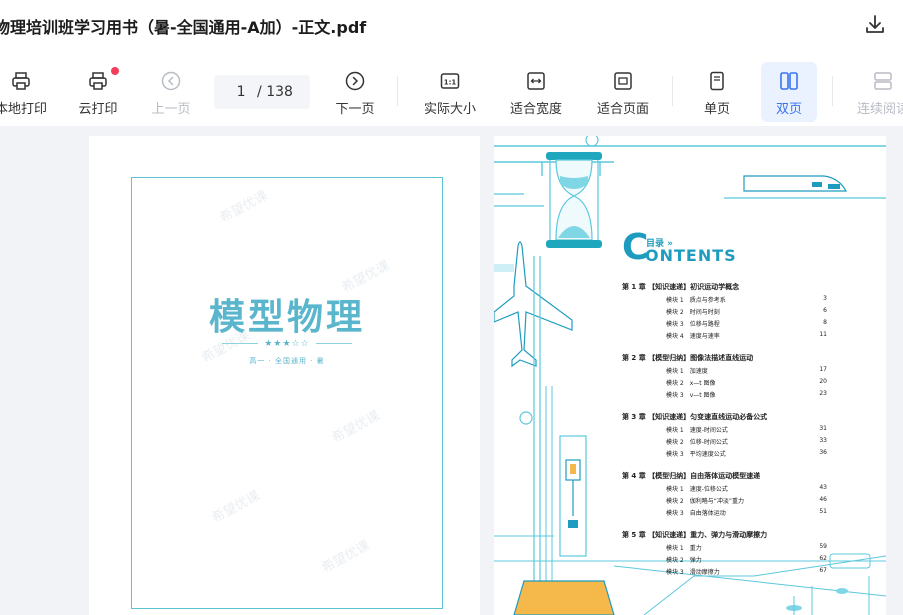 The width and height of the screenshot is (903, 615). What do you see at coordinates (724, 323) in the screenshot?
I see `toc-module: 模块 3 位移与路程 8` at bounding box center [724, 323].